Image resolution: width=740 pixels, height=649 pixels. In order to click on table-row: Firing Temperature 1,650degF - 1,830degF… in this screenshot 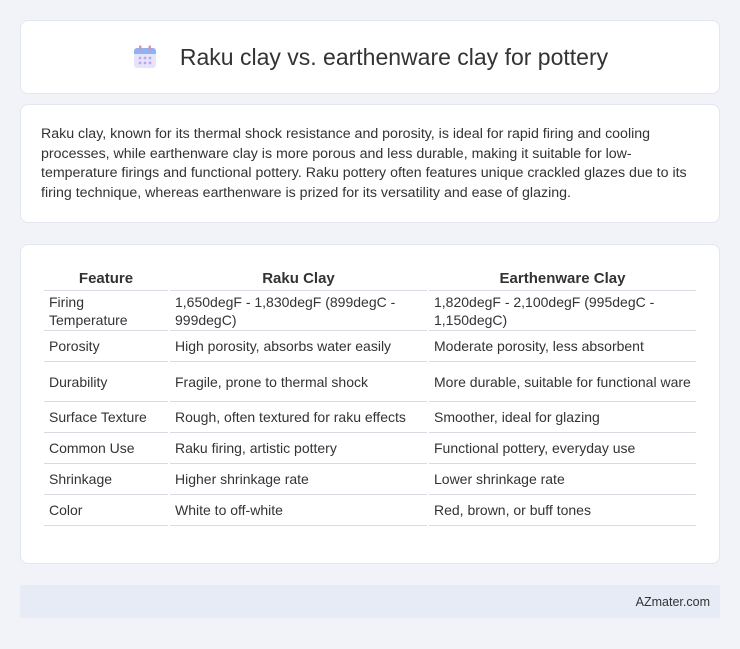, I will do `click(370, 311)`.